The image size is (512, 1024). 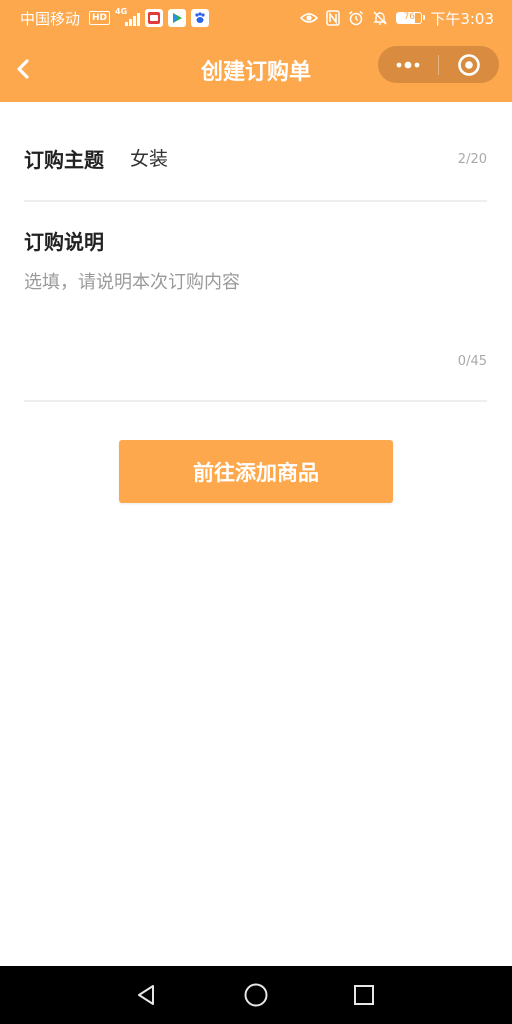 I want to click on triangle-back-icon, so click(x=146, y=995).